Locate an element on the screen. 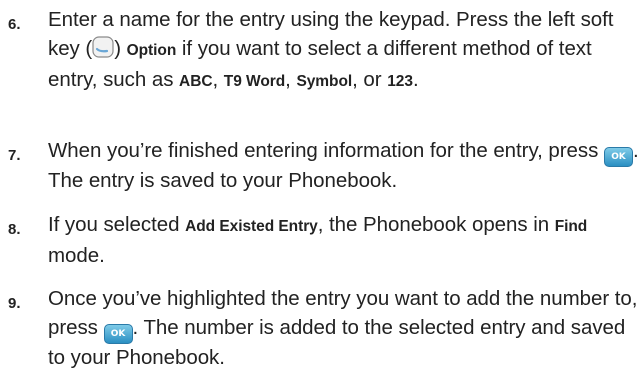  option-label: Option is located at coordinates (151, 50).